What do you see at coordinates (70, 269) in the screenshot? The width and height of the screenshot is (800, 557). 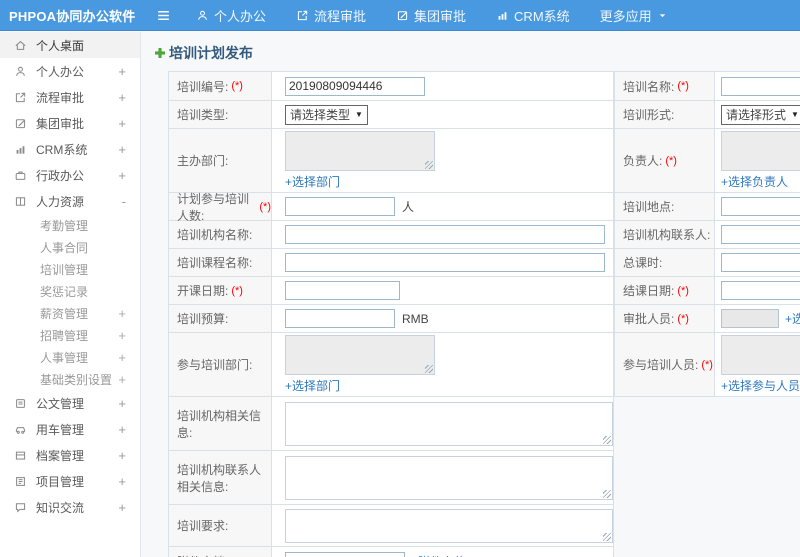 I see `sidebar-subitem-6-2: 培训管理` at bounding box center [70, 269].